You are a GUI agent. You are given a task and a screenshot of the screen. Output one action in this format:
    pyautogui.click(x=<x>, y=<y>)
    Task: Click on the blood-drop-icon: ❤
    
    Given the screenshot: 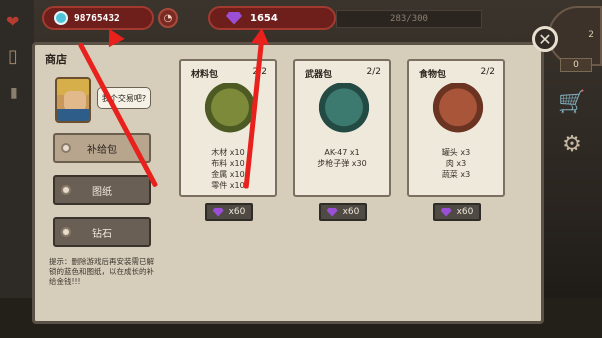 What is the action you would take?
    pyautogui.click(x=13, y=21)
    